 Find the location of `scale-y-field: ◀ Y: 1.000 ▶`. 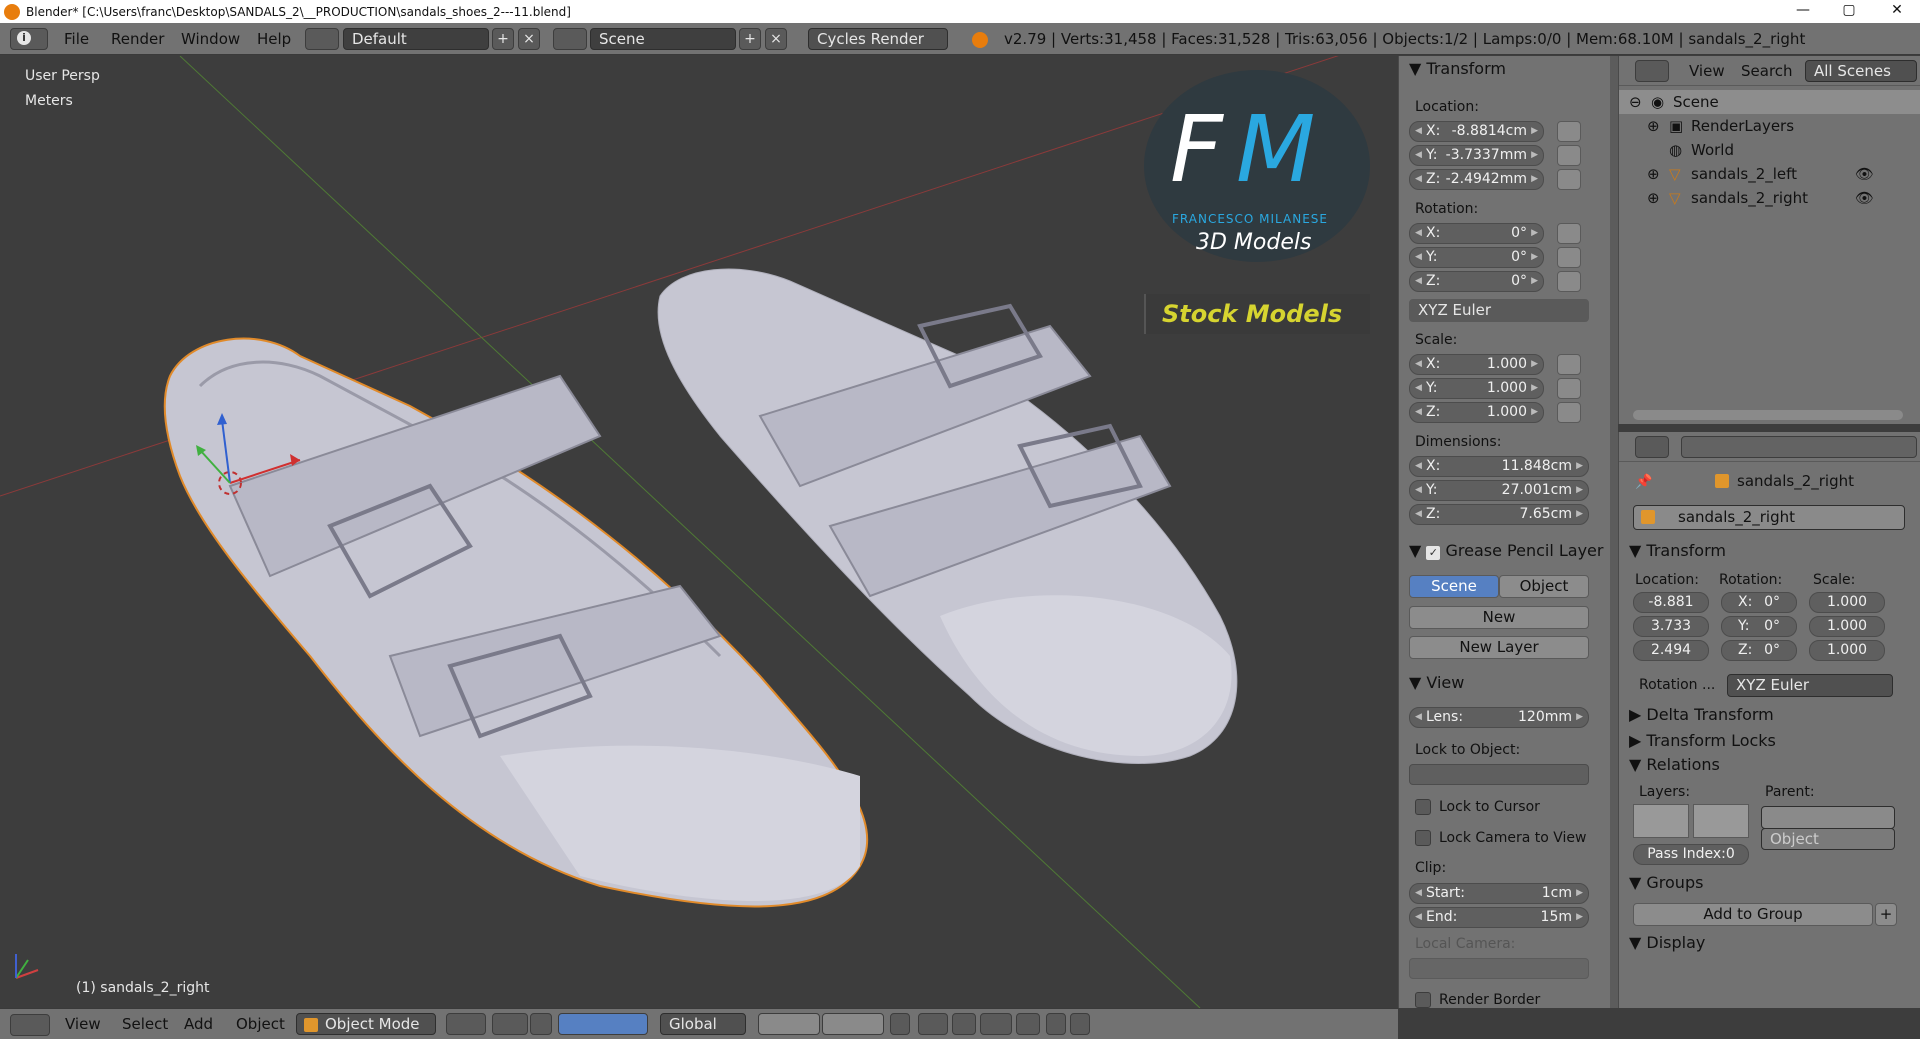

scale-y-field: ◀ Y: 1.000 ▶ is located at coordinates (1476, 388).